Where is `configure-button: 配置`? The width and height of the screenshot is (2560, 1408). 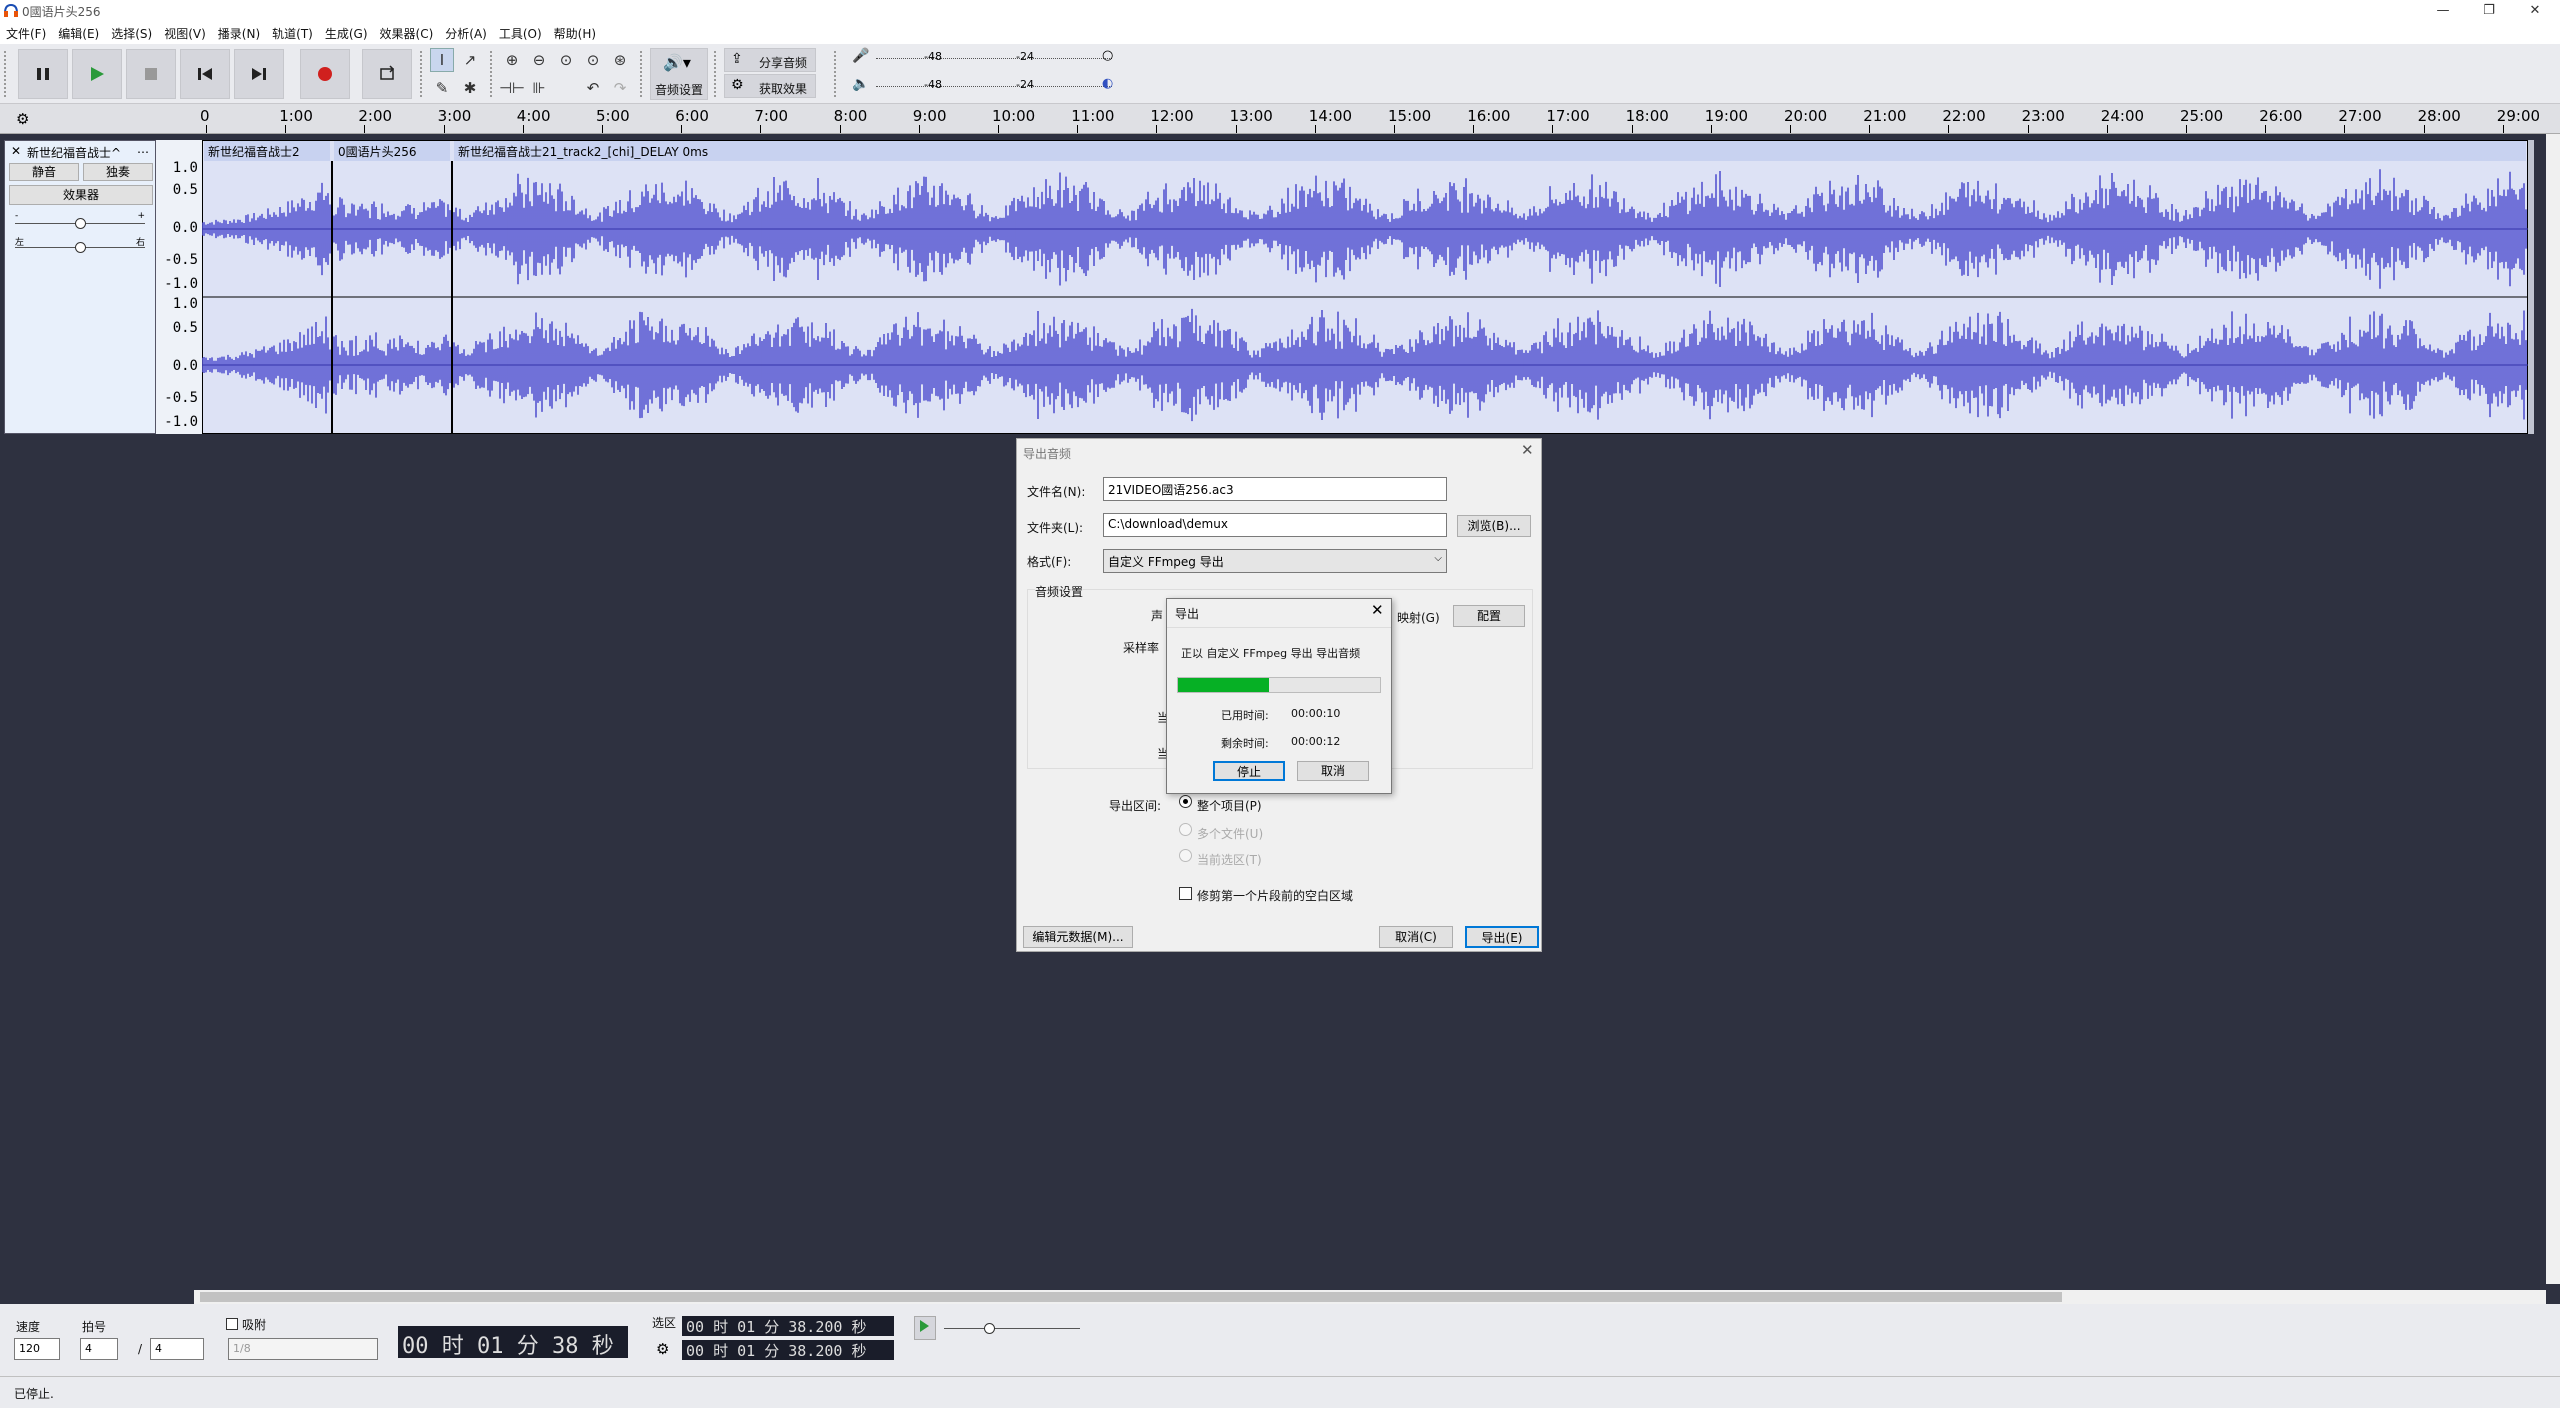
configure-button: 配置 is located at coordinates (1489, 616).